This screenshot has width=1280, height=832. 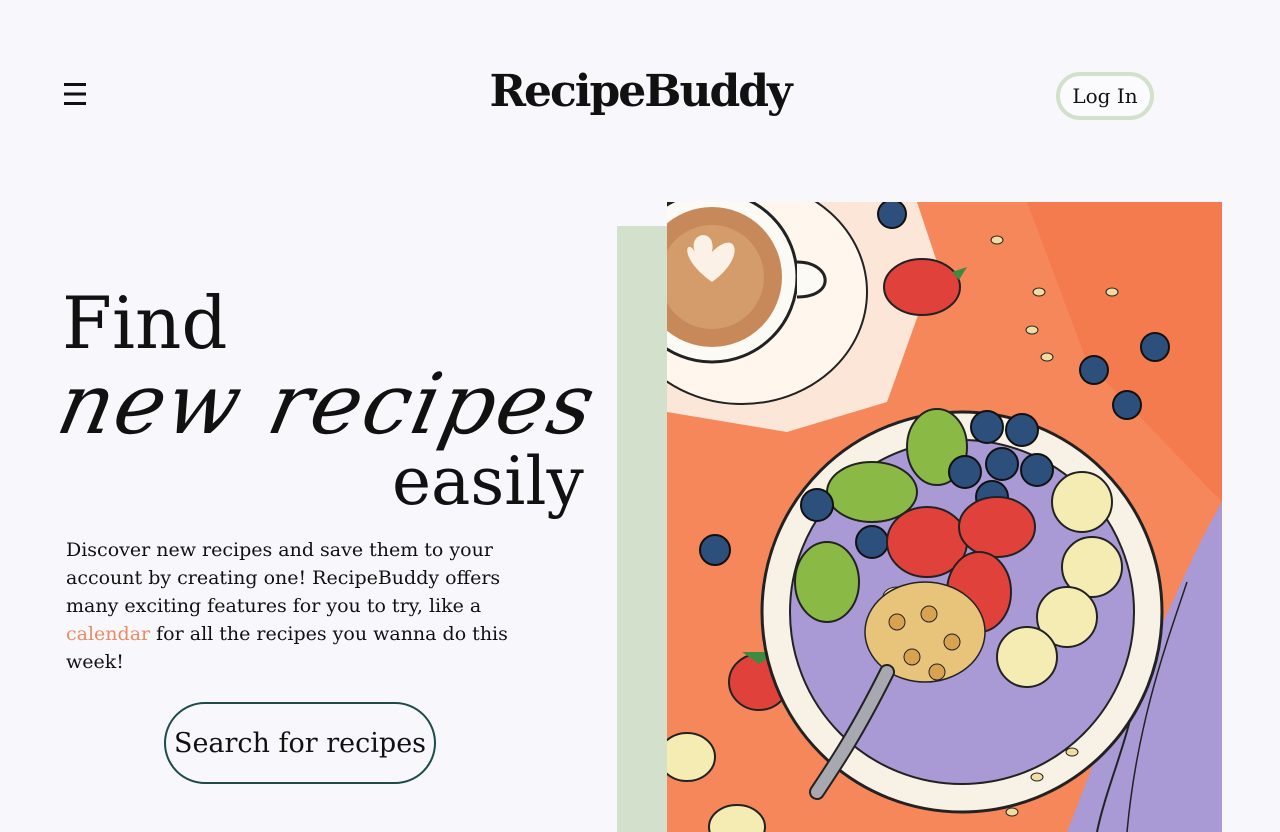 I want to click on login-button: Log In, so click(x=1105, y=96).